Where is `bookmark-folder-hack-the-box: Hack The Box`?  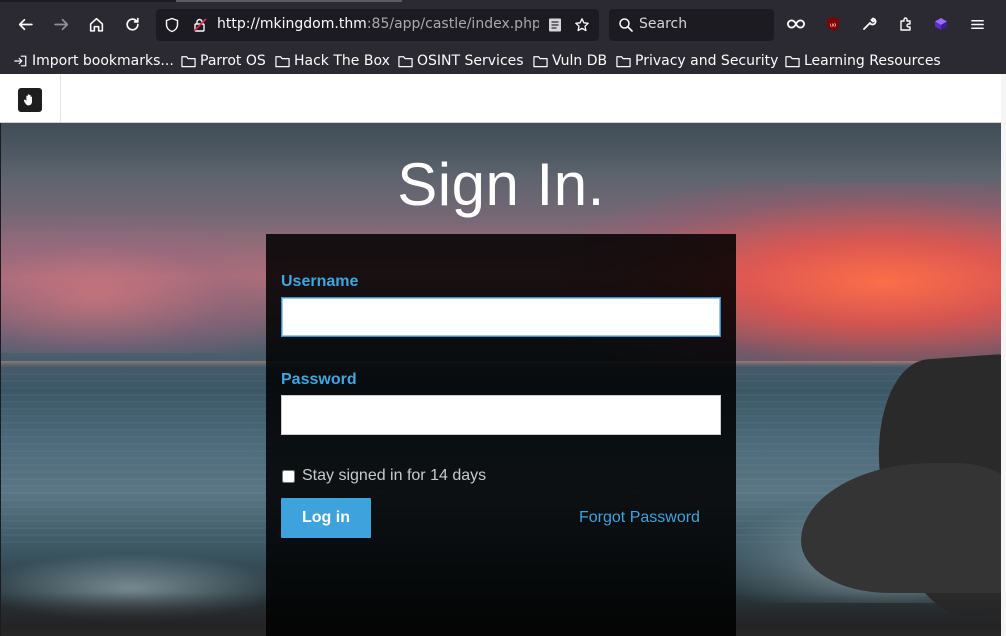 bookmark-folder-hack-the-box: Hack The Box is located at coordinates (332, 61).